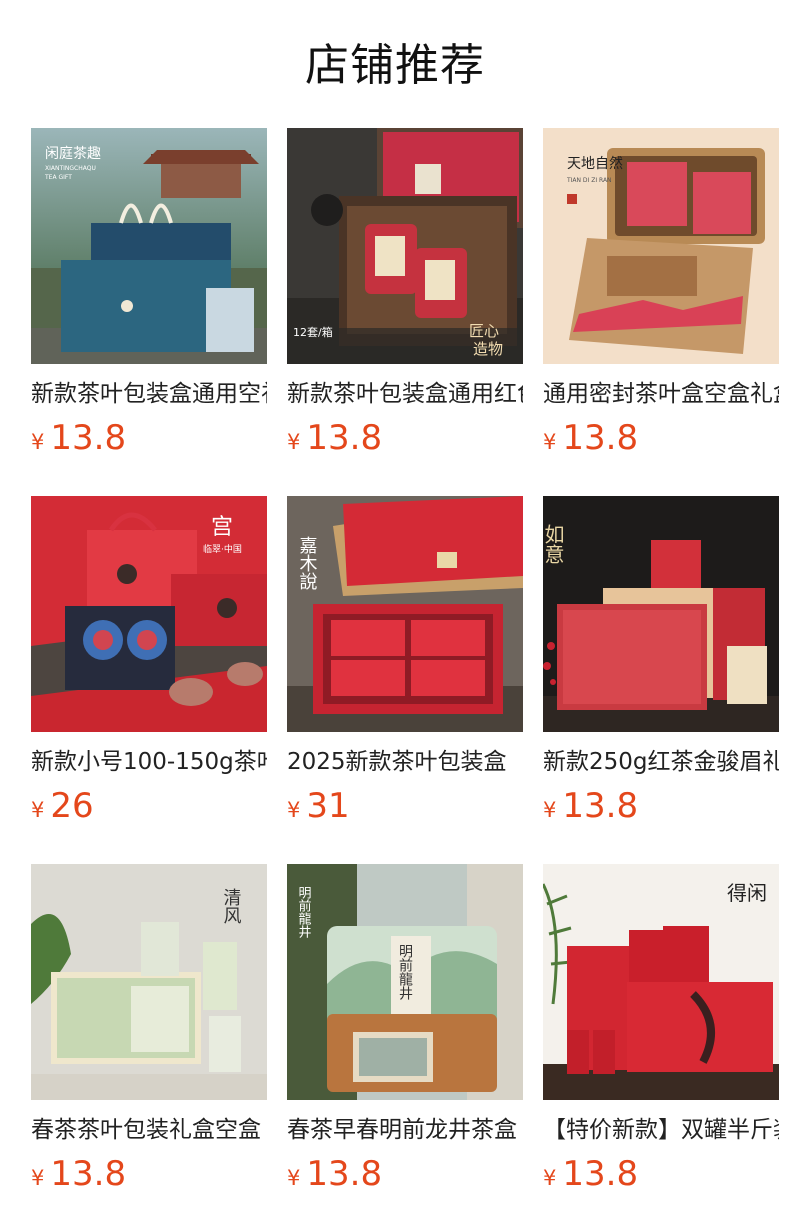 The width and height of the screenshot is (790, 1232). Describe the element at coordinates (149, 1130) in the screenshot. I see `product-name: 春茶茶叶包装礼盒空盒` at that location.